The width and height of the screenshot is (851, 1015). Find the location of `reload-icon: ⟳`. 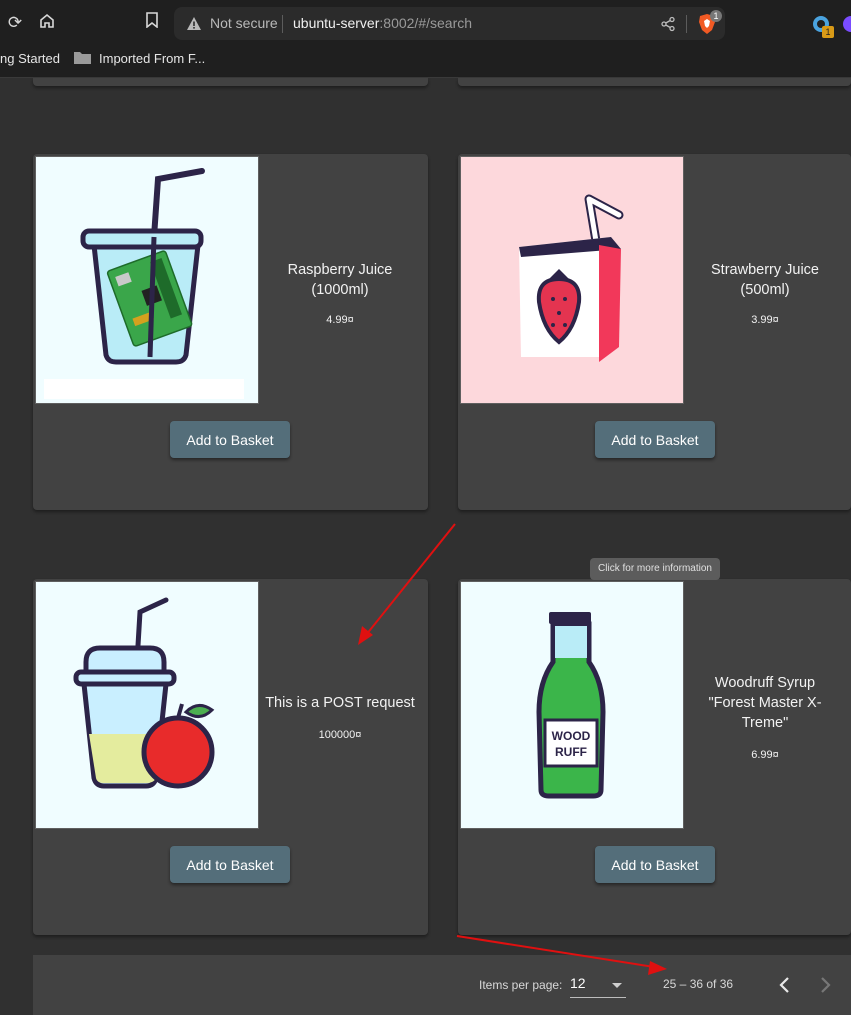

reload-icon: ⟳ is located at coordinates (15, 23).